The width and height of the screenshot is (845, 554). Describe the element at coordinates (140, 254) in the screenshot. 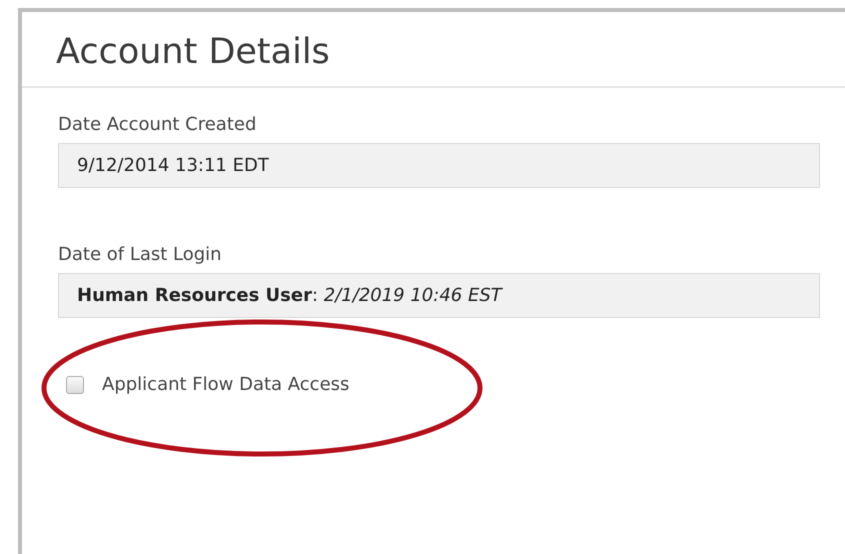

I see `field-label: Date of Last Login` at that location.